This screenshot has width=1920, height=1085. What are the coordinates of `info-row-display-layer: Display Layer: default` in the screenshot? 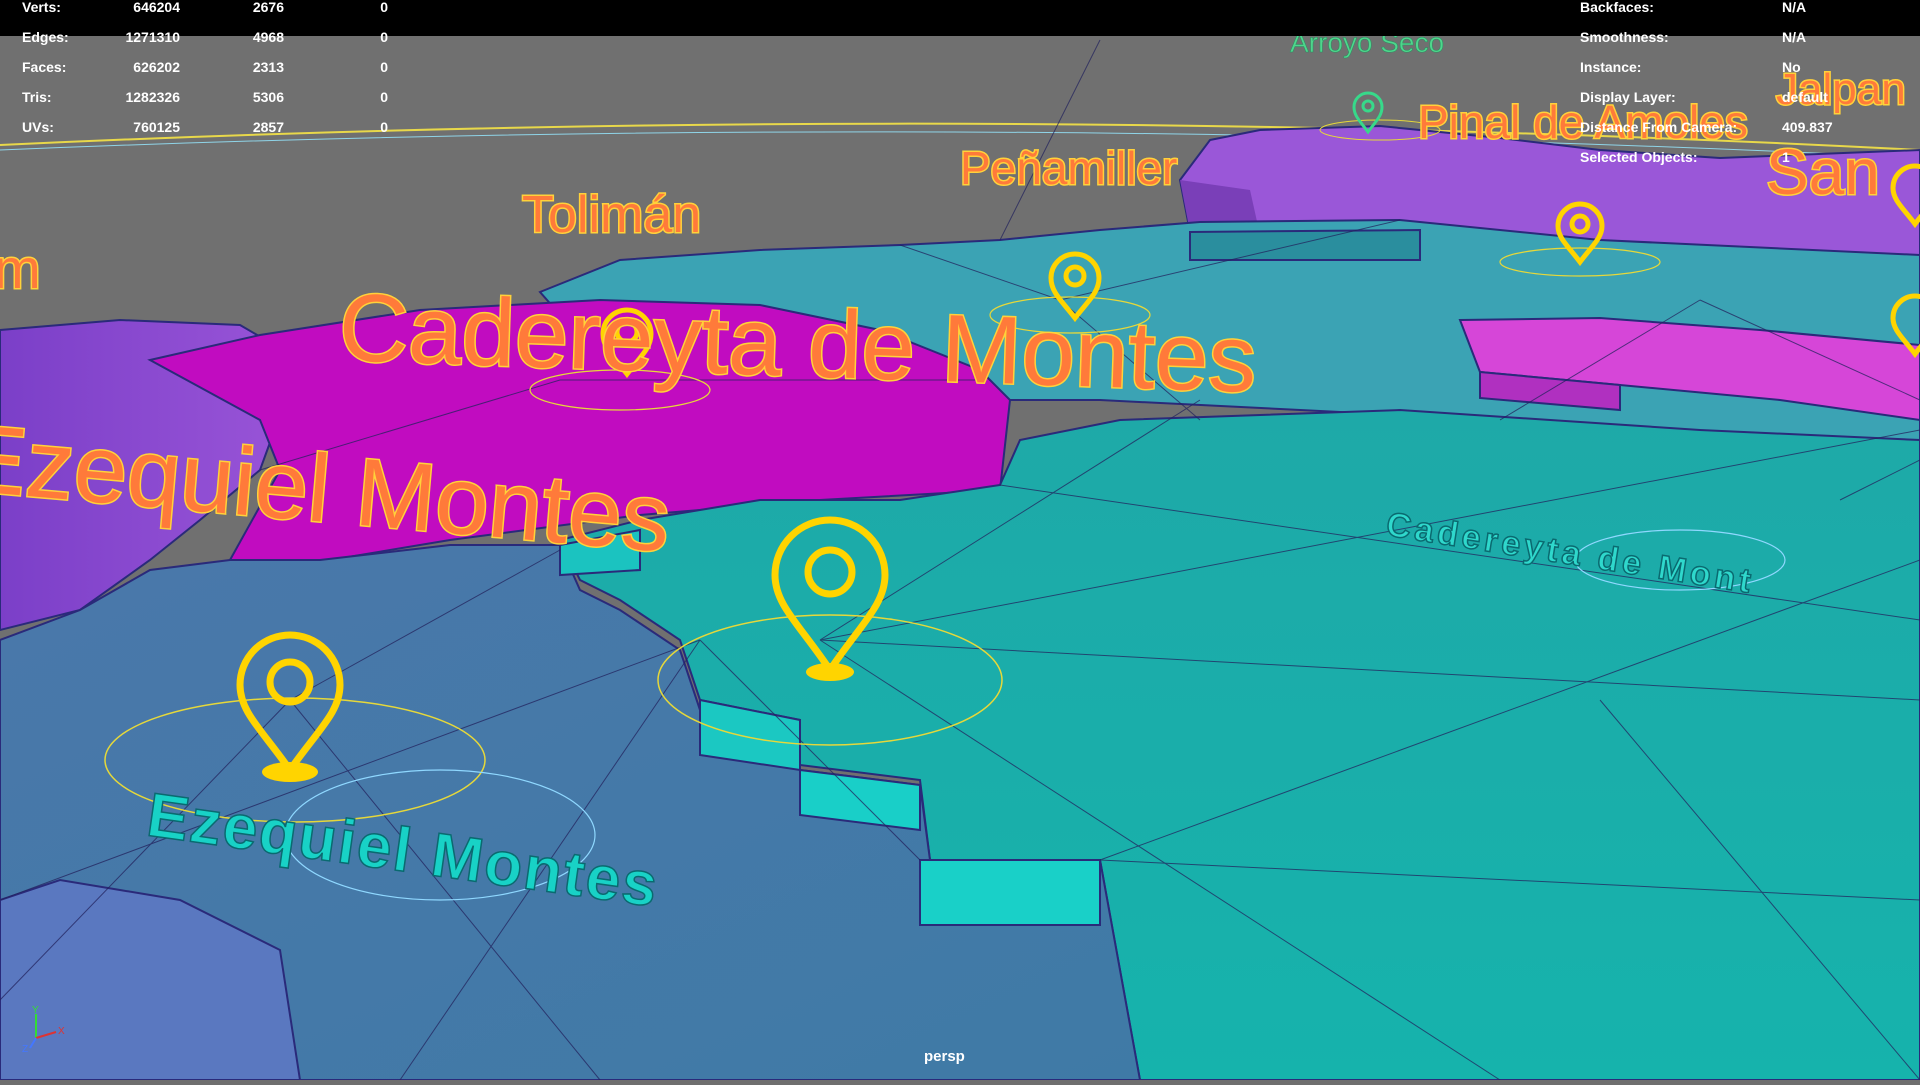 It's located at (1750, 97).